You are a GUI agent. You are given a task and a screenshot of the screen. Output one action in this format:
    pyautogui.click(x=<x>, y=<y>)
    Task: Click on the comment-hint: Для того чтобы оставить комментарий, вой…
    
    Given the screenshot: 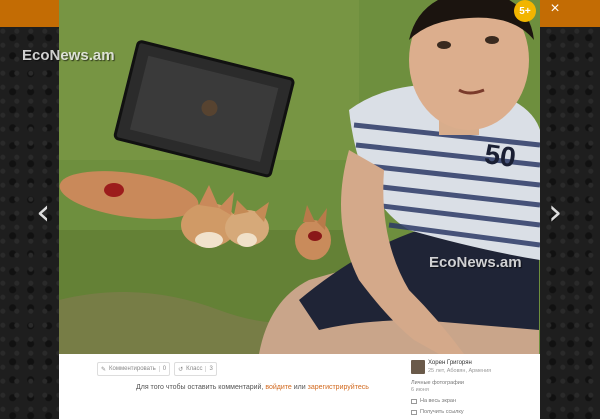 What is the action you would take?
    pyautogui.click(x=252, y=387)
    